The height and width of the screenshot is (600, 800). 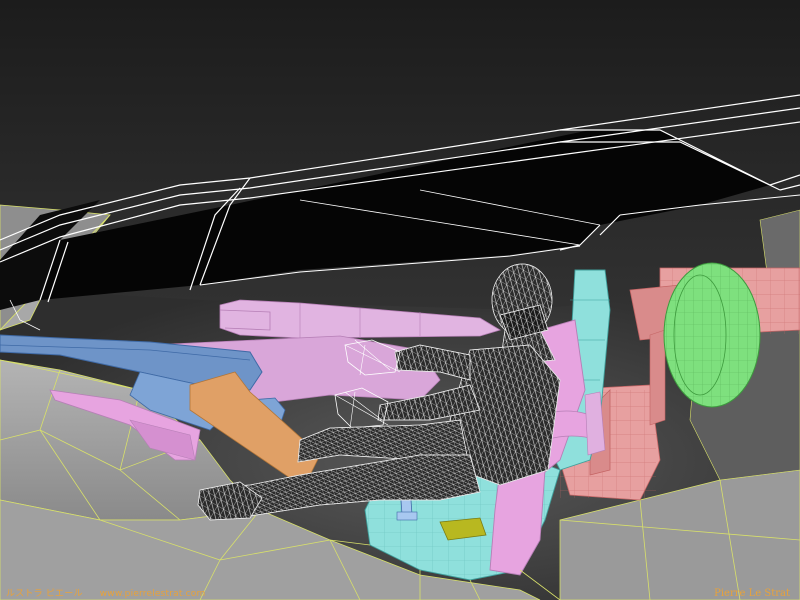 I want to click on footer-author: Pierre Le Strat, so click(x=752, y=593).